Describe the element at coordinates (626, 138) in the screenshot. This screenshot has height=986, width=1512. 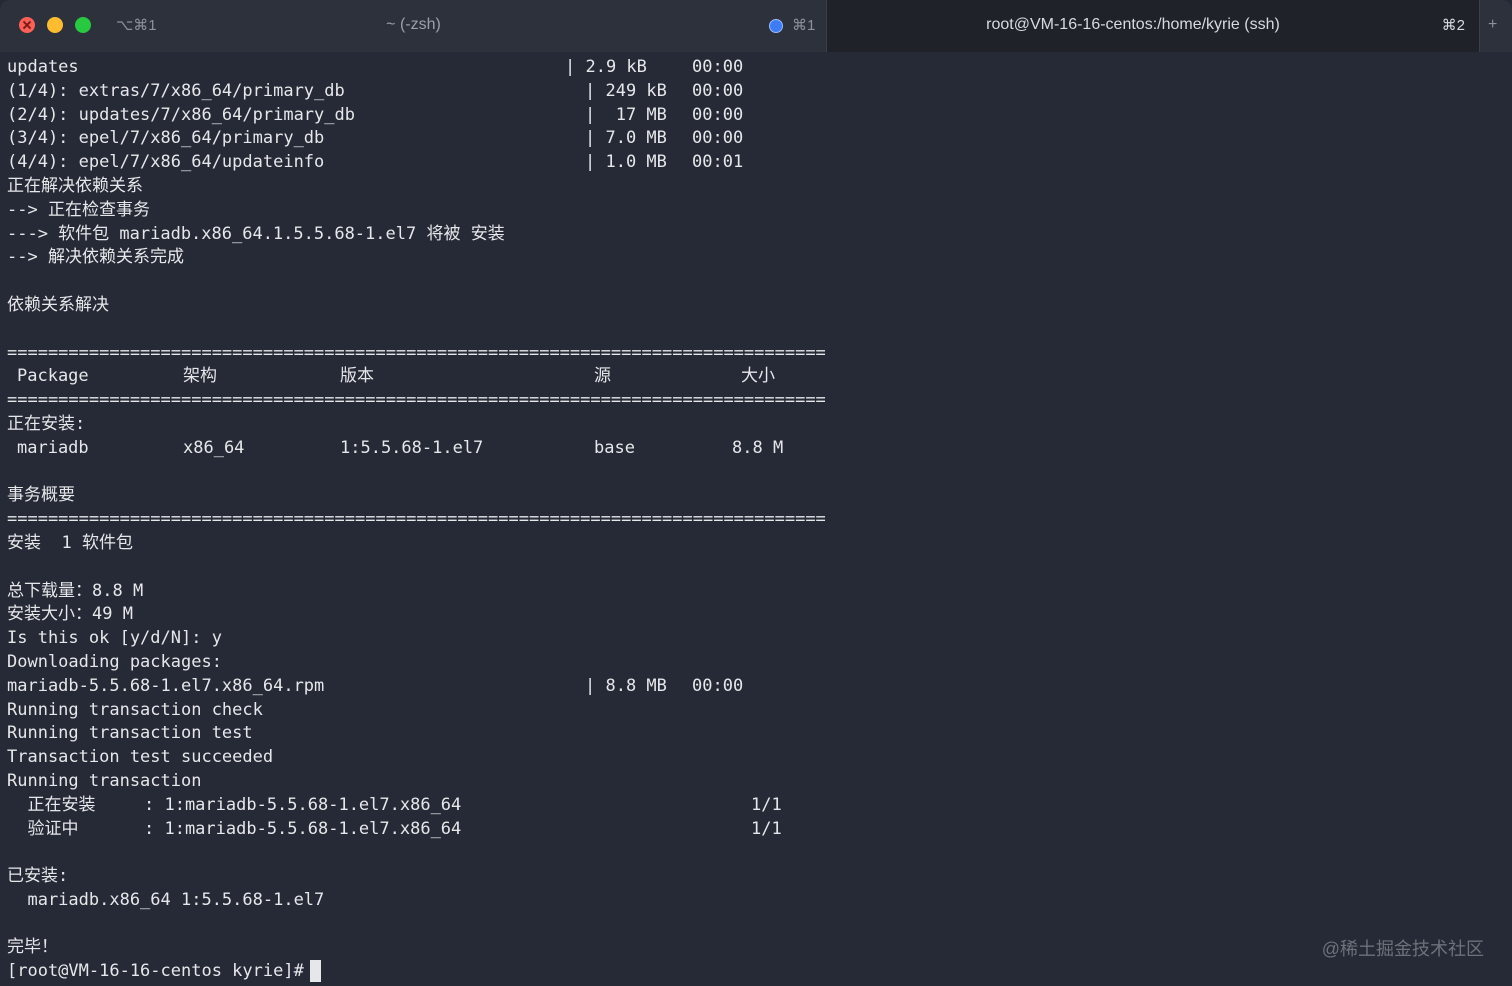
I see `download-size: | 7.0 MB` at that location.